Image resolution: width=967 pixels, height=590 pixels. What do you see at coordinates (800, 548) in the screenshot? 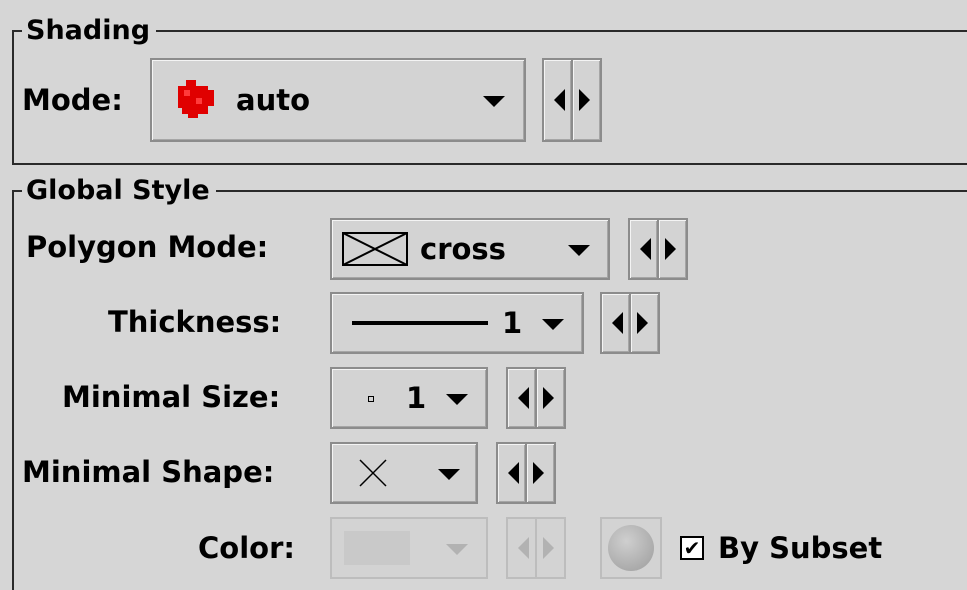
I see `by-subset-label: By Subset` at bounding box center [800, 548].